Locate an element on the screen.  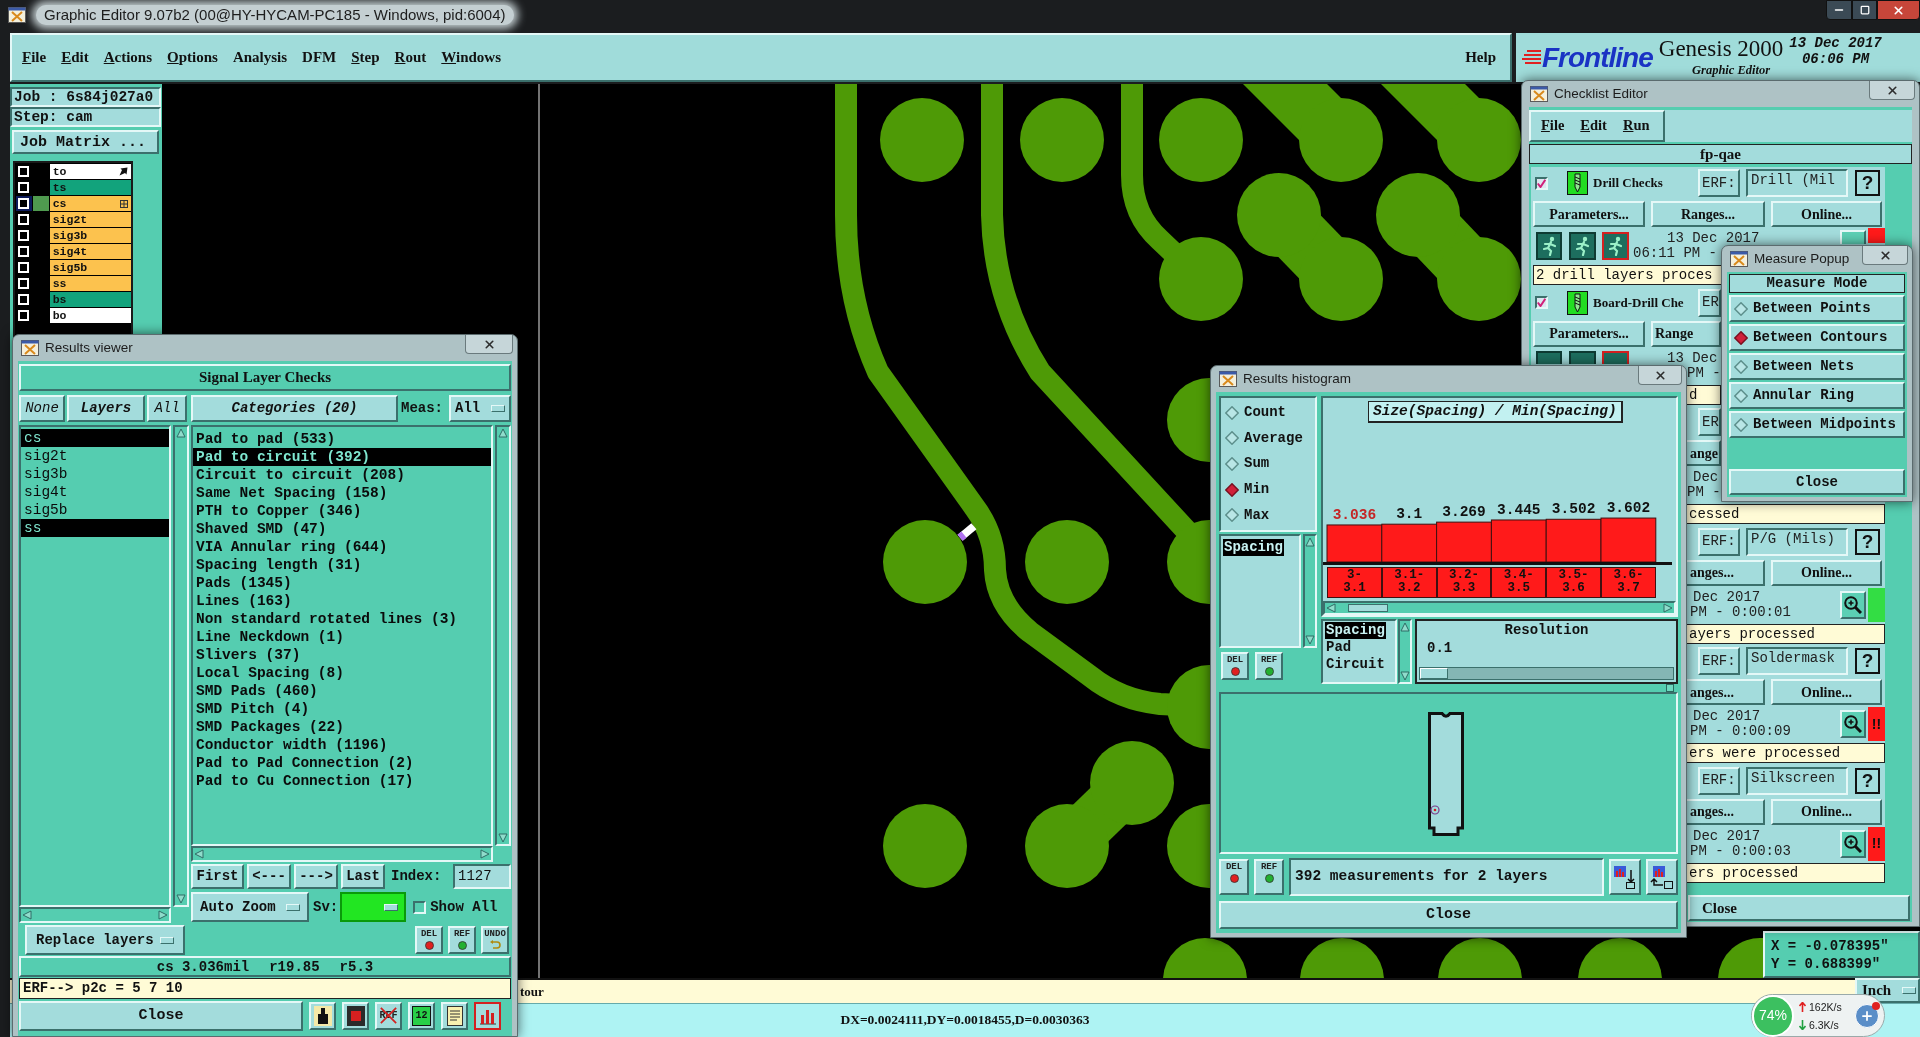
radio-option: Min is located at coordinates (1245, 489).